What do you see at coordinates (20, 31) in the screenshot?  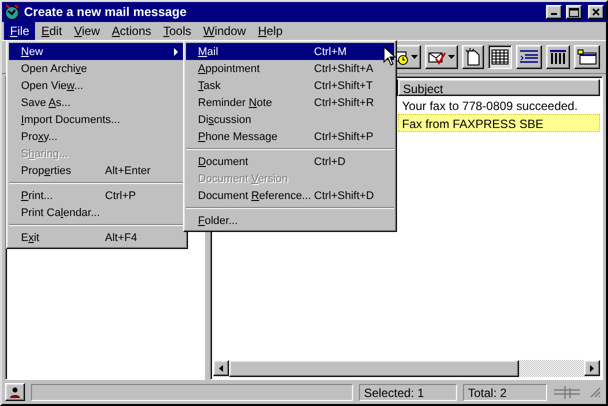 I see `menu-bar-item: File` at bounding box center [20, 31].